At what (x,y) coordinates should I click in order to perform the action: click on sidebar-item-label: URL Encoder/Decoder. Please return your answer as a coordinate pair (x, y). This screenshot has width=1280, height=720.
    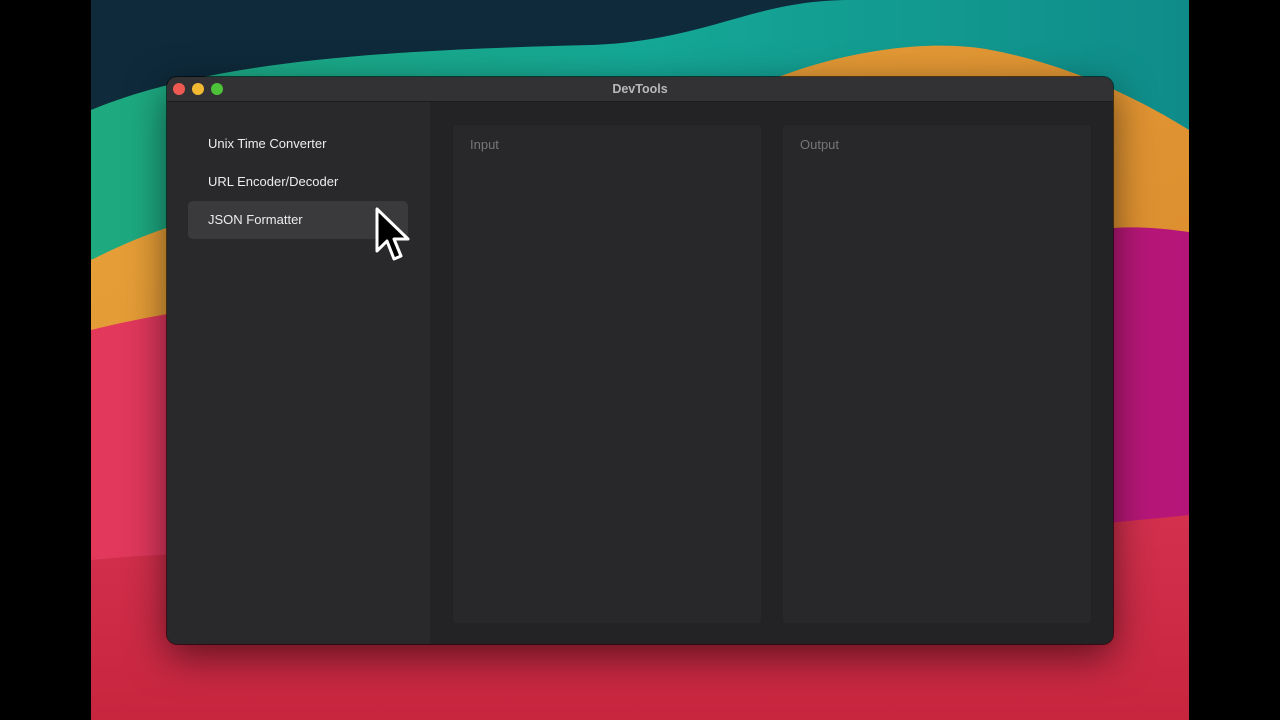
    Looking at the image, I should click on (273, 181).